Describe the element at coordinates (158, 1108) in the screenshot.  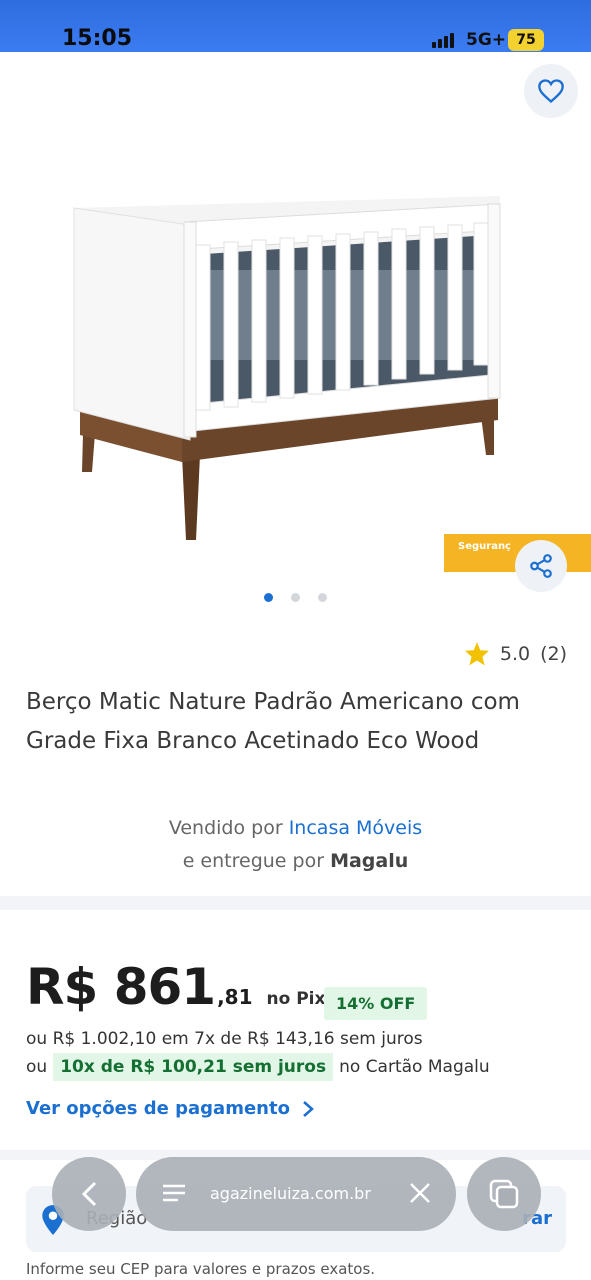
I see `payment-options-label: Ver opções de pagamento` at that location.